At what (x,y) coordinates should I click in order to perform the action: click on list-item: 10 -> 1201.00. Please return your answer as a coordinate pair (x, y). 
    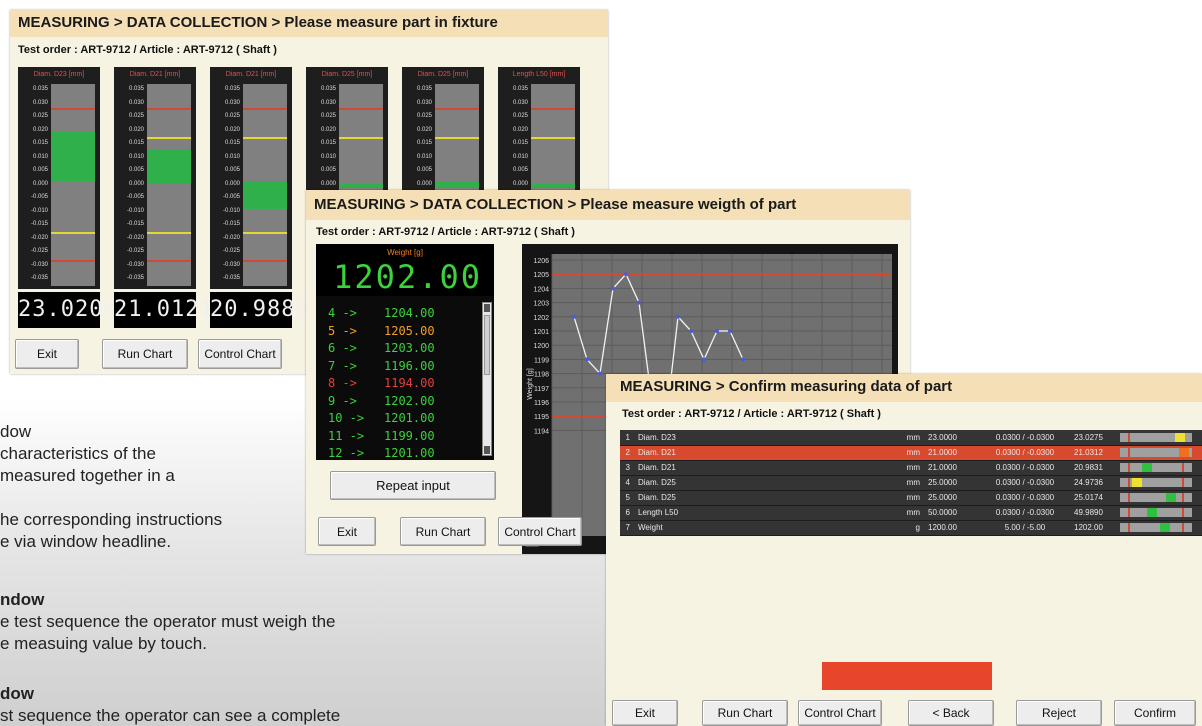
    Looking at the image, I should click on (381, 418).